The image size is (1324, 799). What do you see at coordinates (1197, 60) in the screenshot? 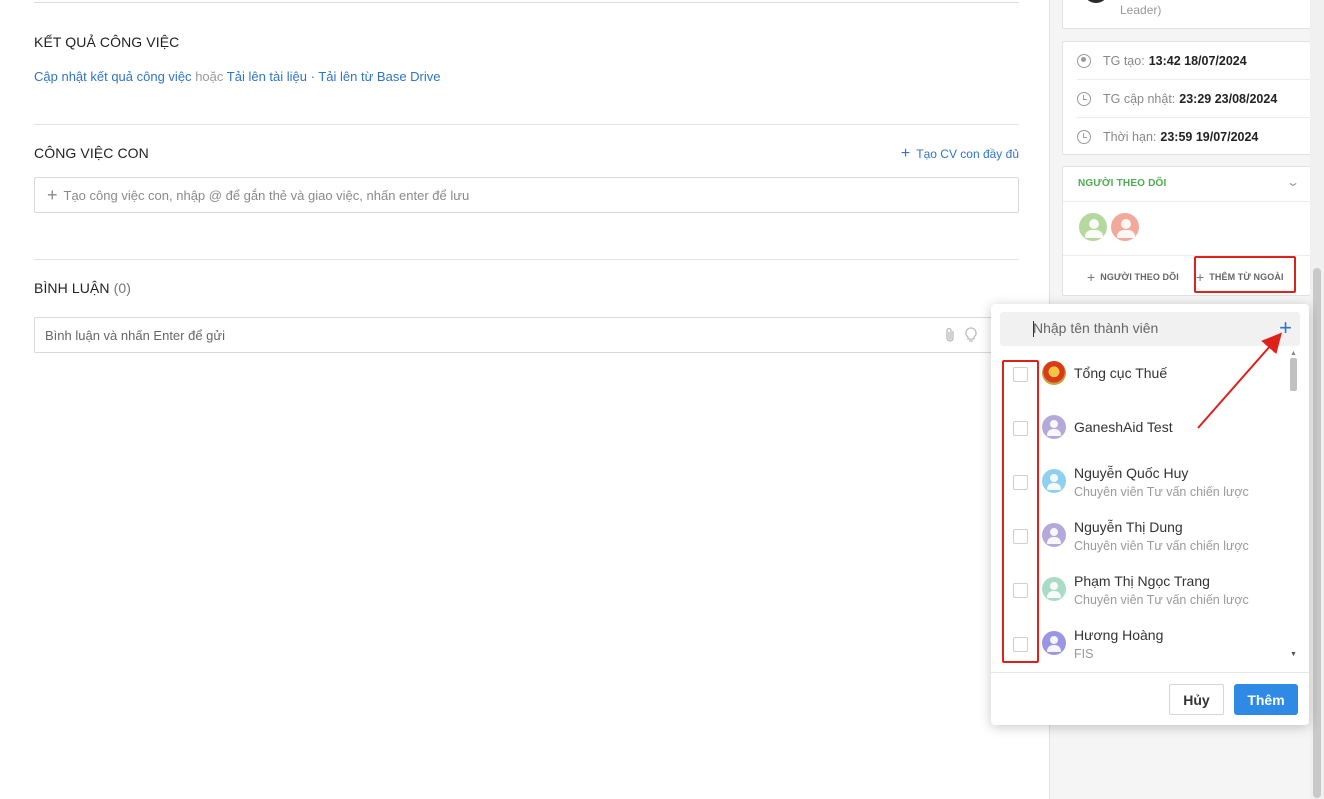
I see `created-time-value: 13:42 18/07/2024` at bounding box center [1197, 60].